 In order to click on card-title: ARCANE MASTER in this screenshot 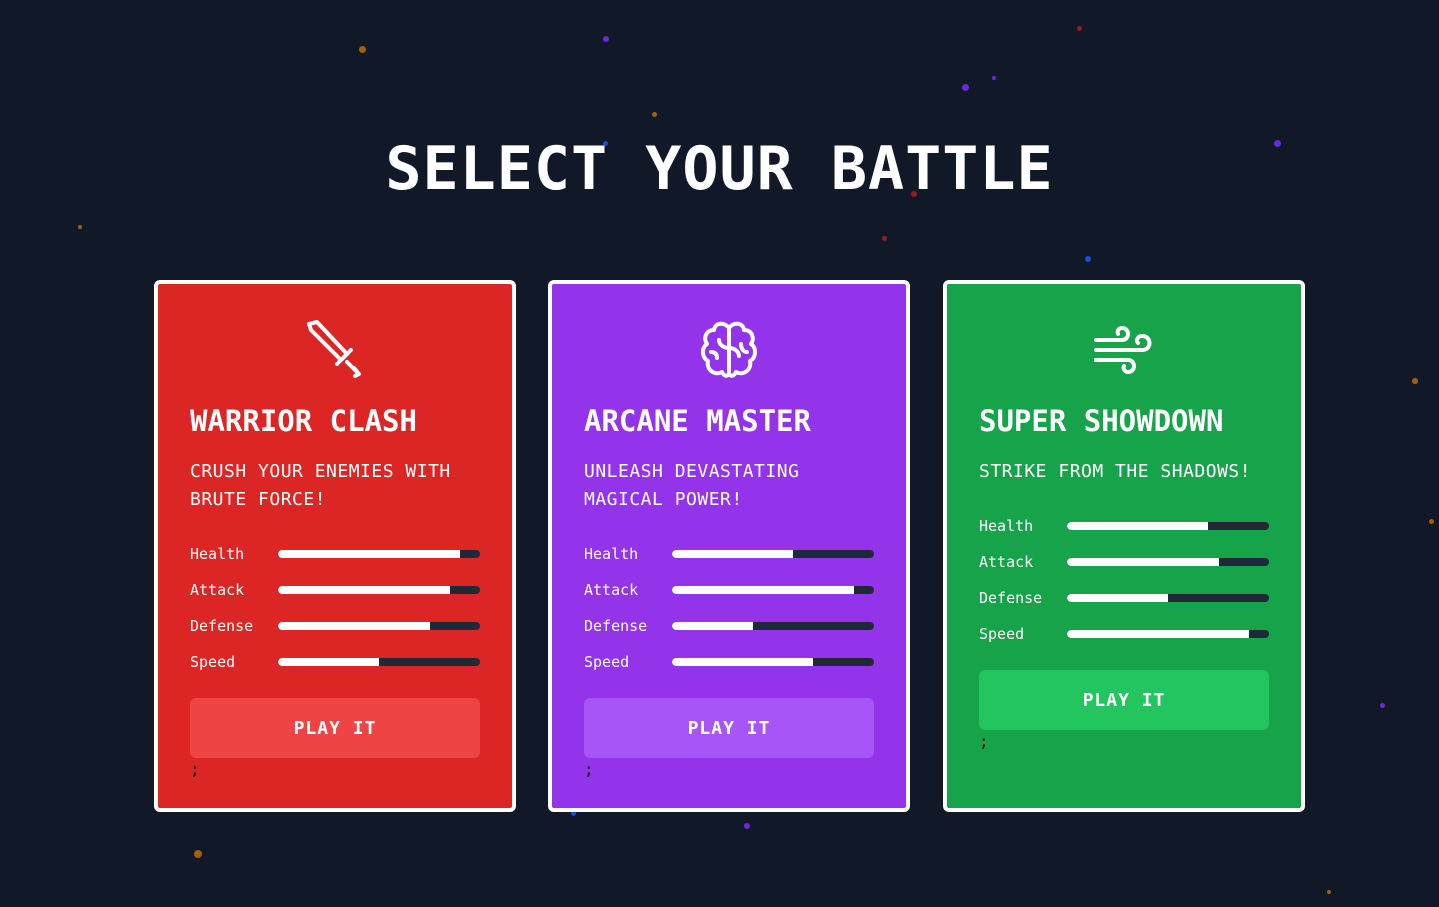, I will do `click(697, 421)`.